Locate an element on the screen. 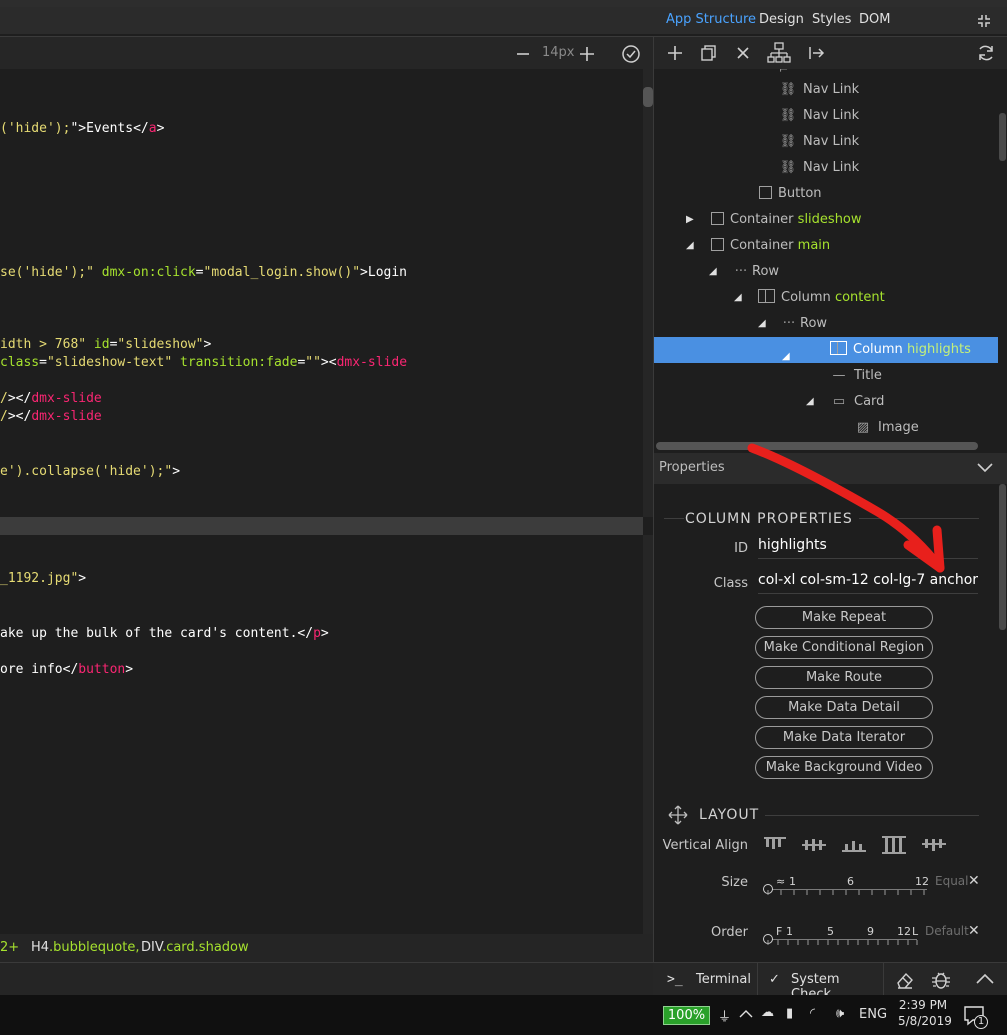  move-out-icon is located at coordinates (816, 53).